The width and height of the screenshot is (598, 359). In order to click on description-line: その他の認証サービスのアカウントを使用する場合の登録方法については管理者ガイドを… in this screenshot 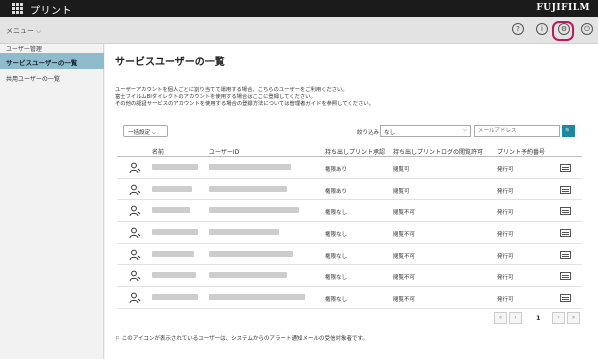, I will do `click(244, 104)`.